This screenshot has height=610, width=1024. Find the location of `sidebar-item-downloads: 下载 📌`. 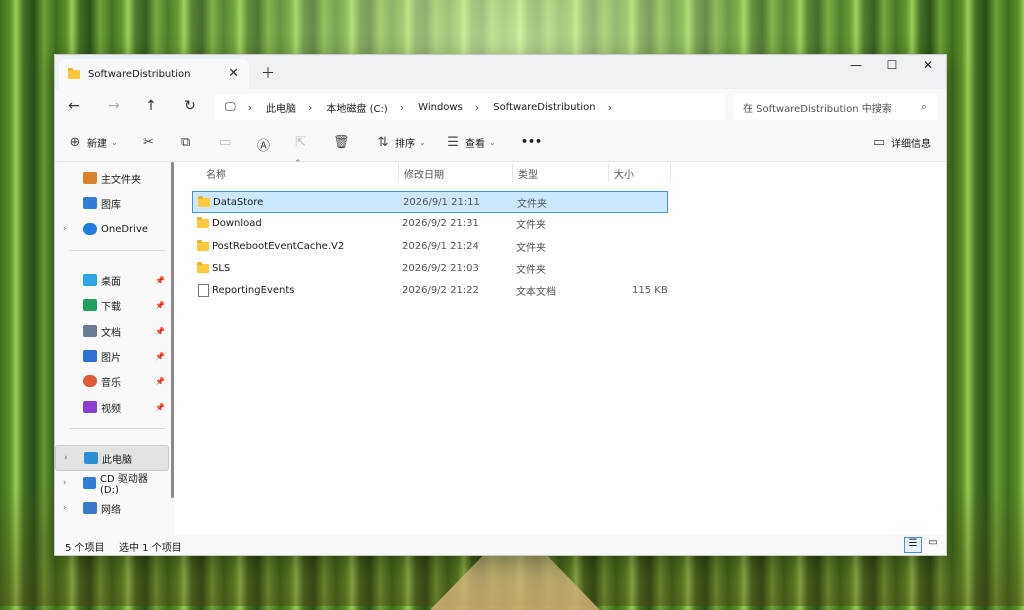

sidebar-item-downloads: 下载 📌 is located at coordinates (111, 305).